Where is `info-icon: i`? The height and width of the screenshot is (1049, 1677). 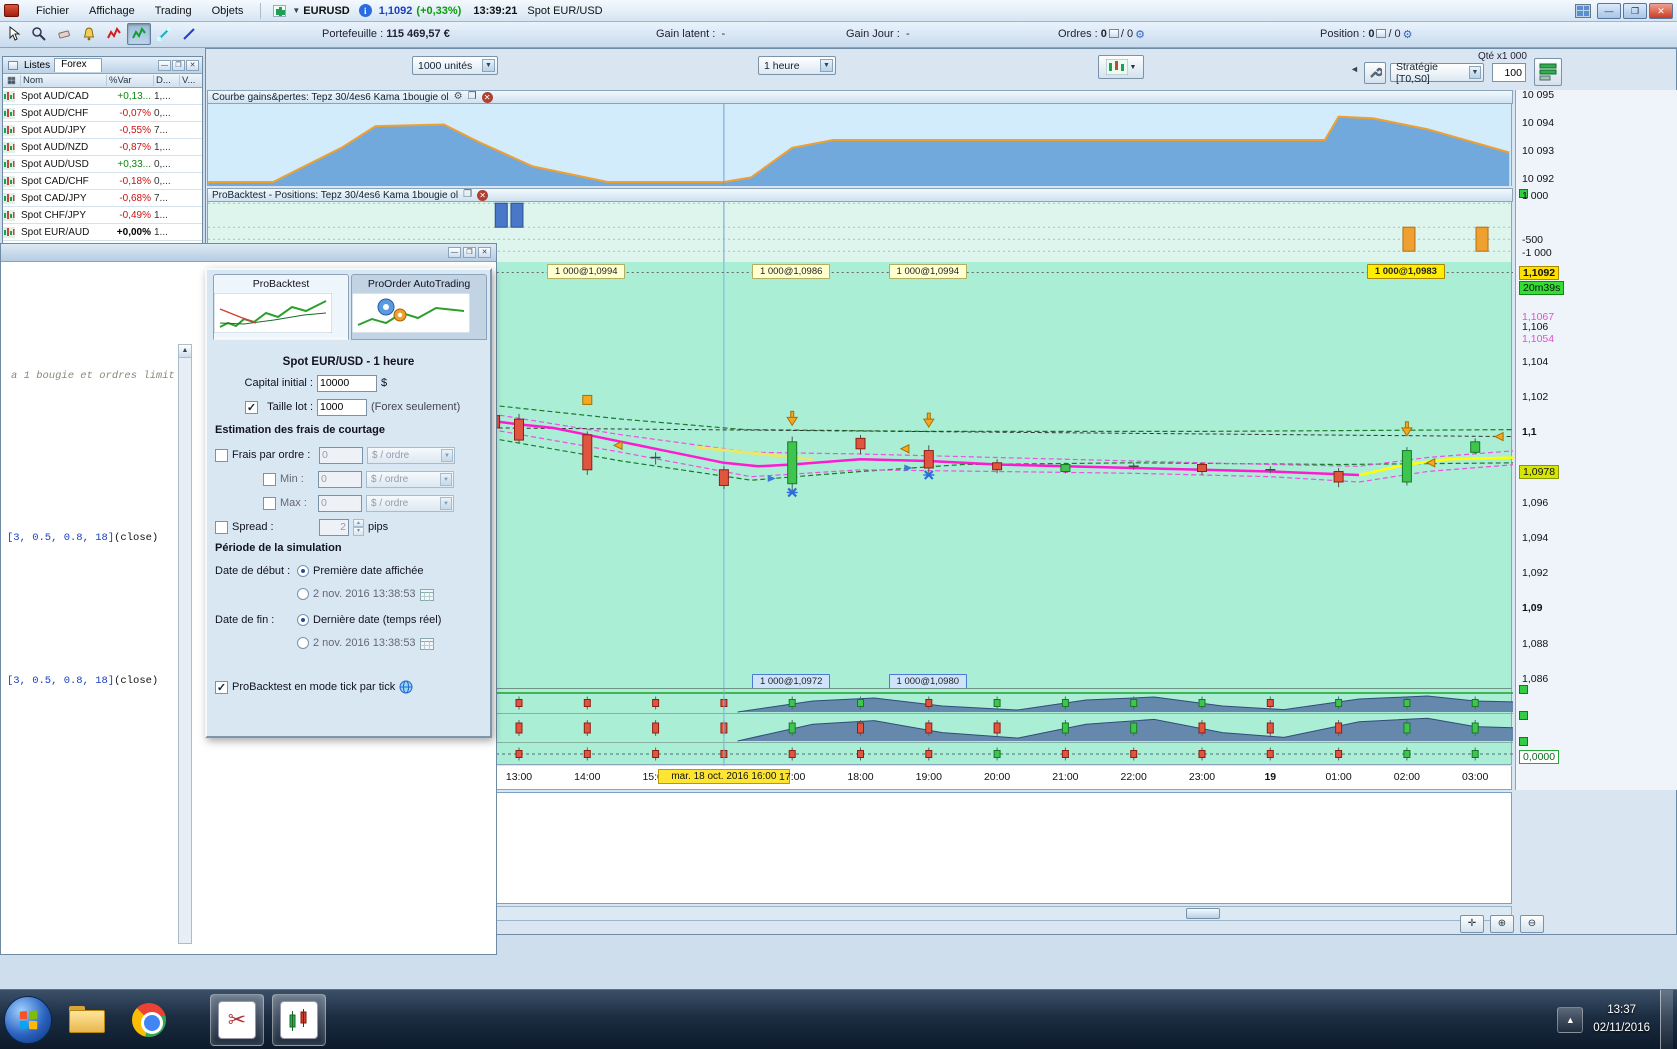 info-icon: i is located at coordinates (365, 10).